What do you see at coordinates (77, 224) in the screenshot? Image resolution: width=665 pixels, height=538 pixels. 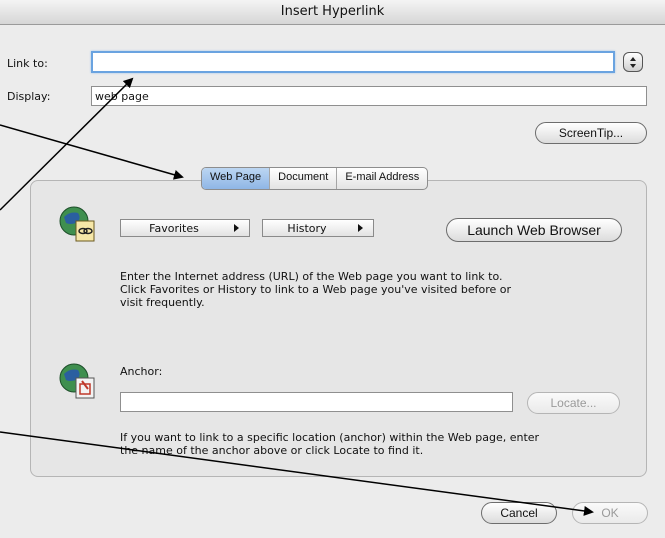 I see `globe-link-icon` at bounding box center [77, 224].